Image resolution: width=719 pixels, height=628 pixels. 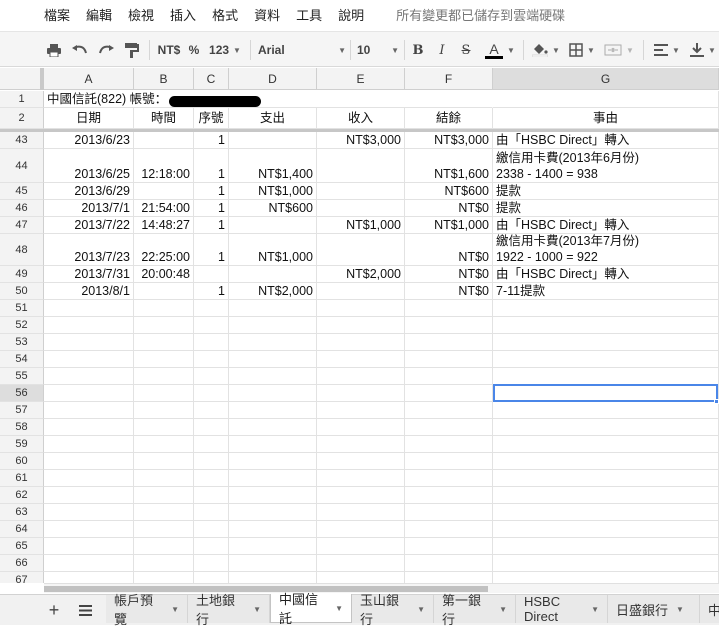 What do you see at coordinates (273, 191) in the screenshot?
I see `expense-cell: NT$1,000` at bounding box center [273, 191].